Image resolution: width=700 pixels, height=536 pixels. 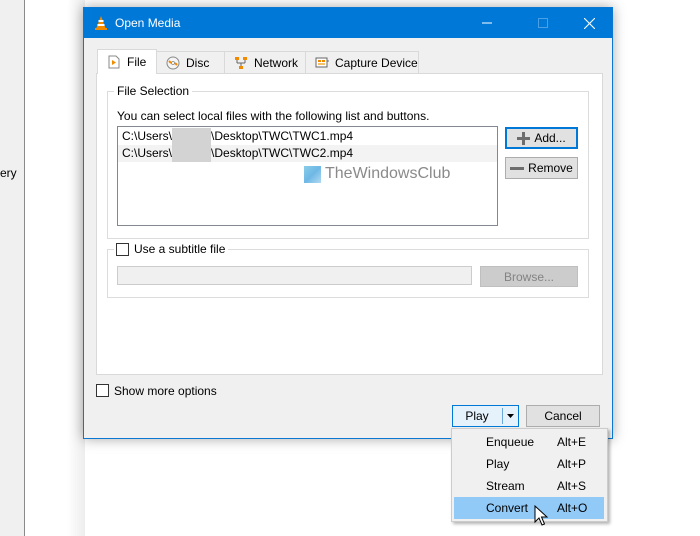 What do you see at coordinates (529, 464) in the screenshot?
I see `menu-item-play: Play Alt+P` at bounding box center [529, 464].